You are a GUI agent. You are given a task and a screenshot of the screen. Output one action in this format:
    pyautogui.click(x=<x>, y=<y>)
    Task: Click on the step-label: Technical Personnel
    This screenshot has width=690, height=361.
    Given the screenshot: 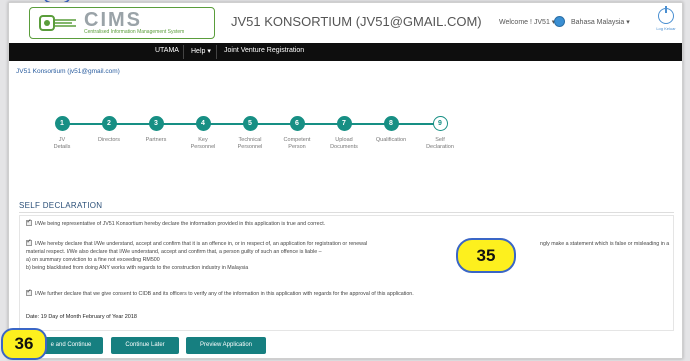 What is the action you would take?
    pyautogui.click(x=250, y=144)
    